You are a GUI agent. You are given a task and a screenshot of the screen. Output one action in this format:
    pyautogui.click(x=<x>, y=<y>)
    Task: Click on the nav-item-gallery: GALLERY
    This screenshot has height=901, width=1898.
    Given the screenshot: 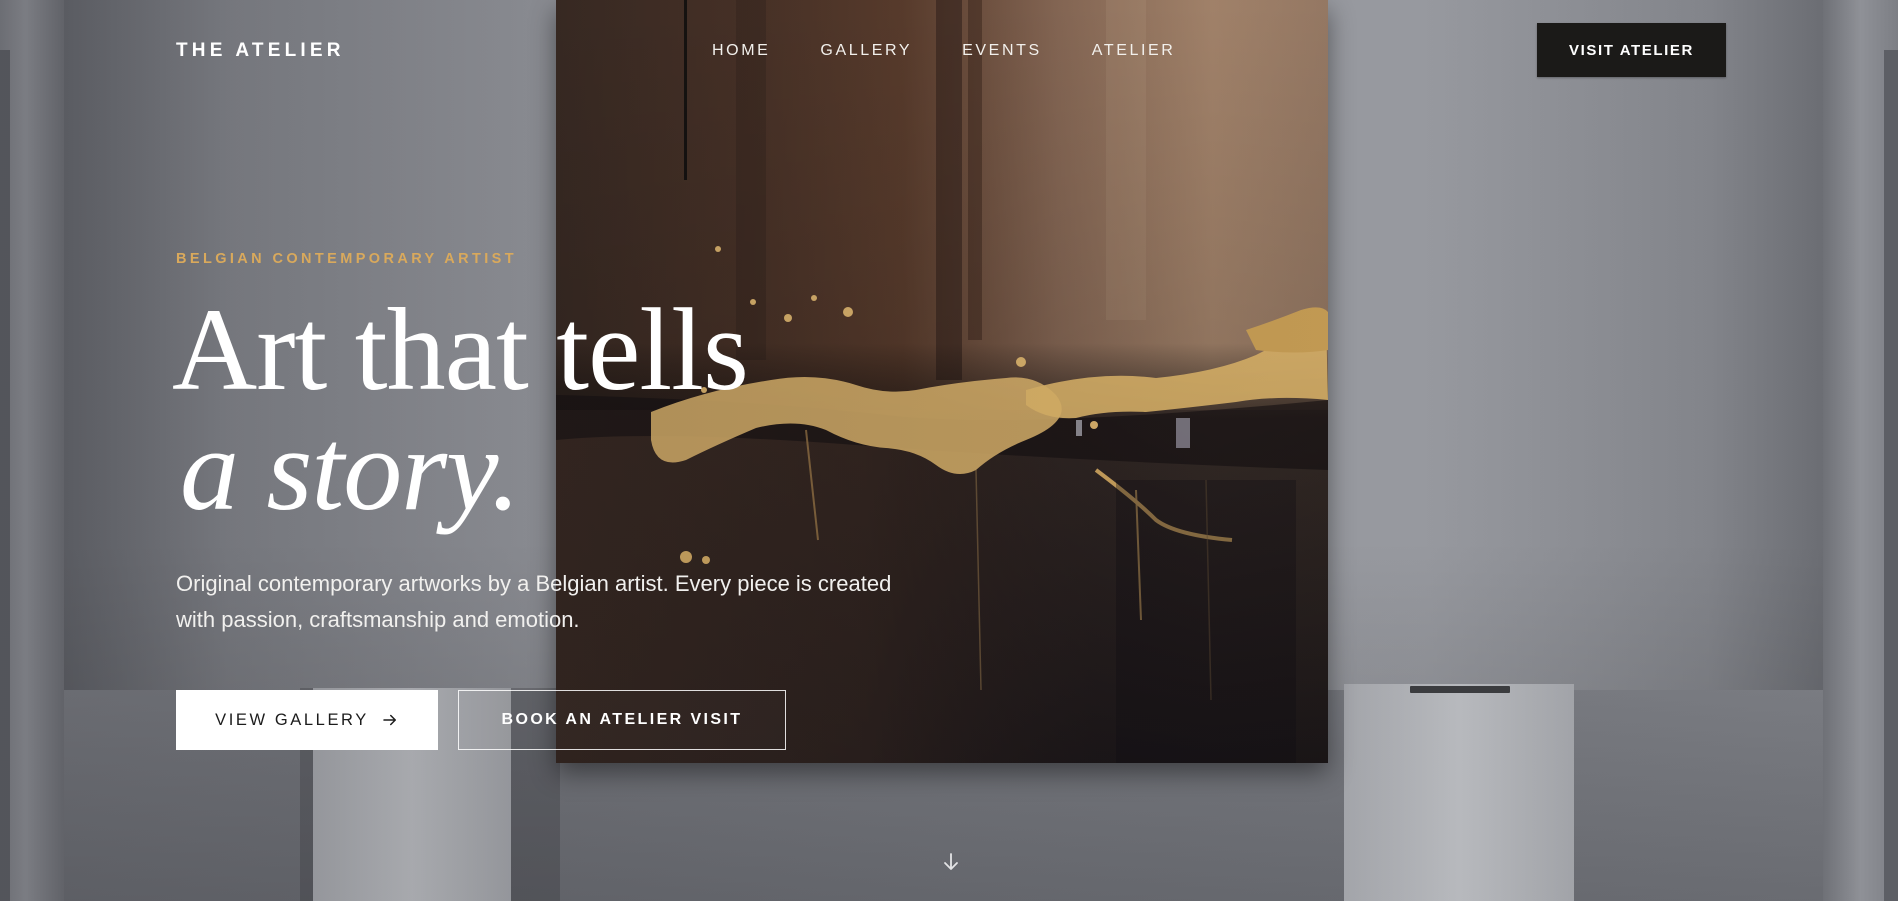 What is the action you would take?
    pyautogui.click(x=866, y=51)
    